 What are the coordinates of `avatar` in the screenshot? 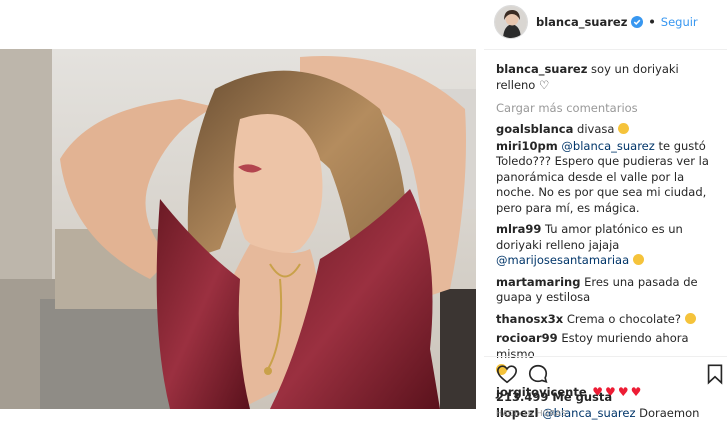 It's located at (511, 22).